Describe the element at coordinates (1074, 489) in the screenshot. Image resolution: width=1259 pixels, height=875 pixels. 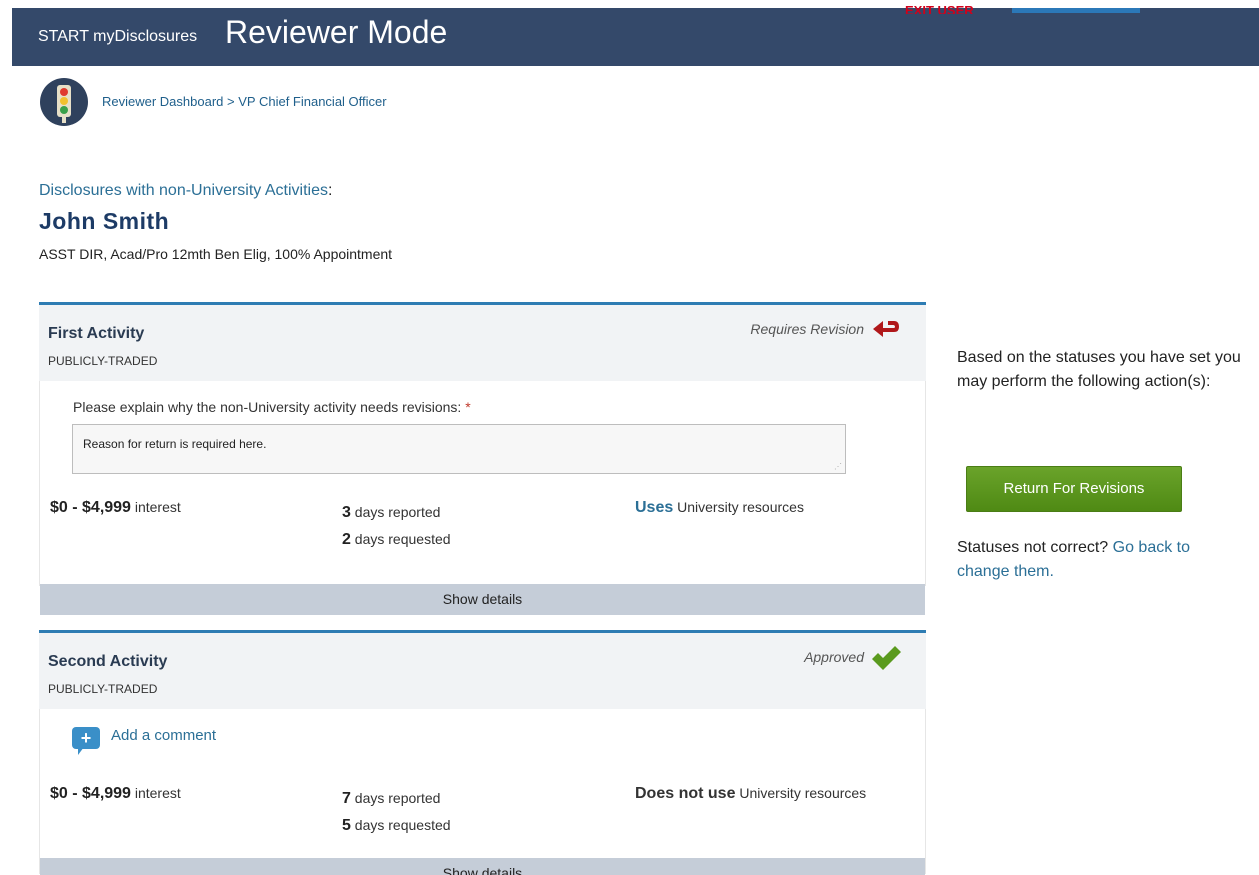
I see `return-for-revisions-button: Return For Revisions` at that location.